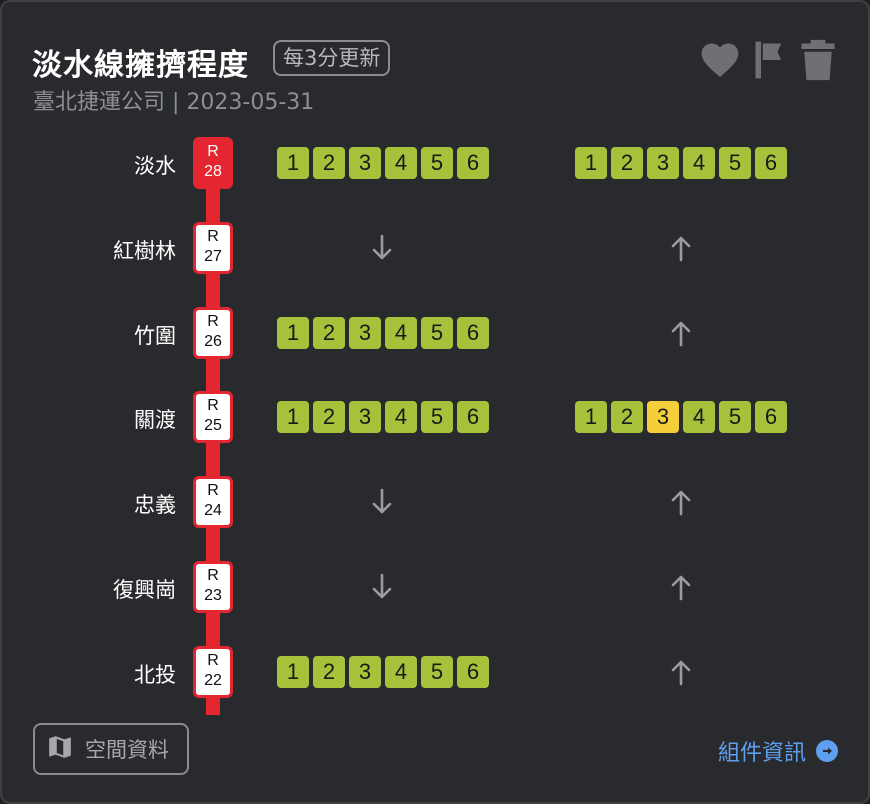  What do you see at coordinates (155, 674) in the screenshot?
I see `station-name: 北投` at bounding box center [155, 674].